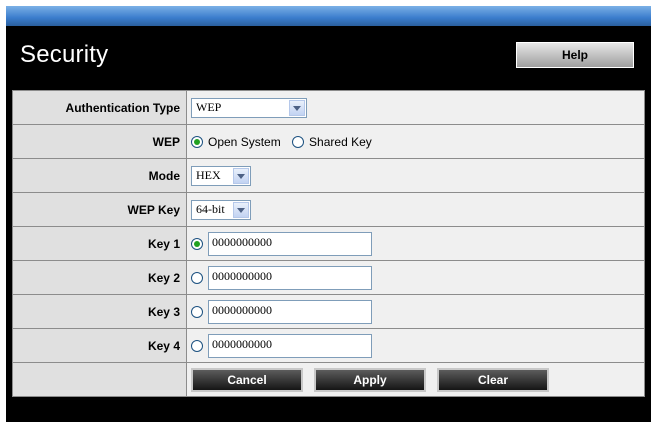 This screenshot has width=657, height=428. What do you see at coordinates (328, 209) in the screenshot?
I see `wep-key-row: WEP Key 64-bit` at bounding box center [328, 209].